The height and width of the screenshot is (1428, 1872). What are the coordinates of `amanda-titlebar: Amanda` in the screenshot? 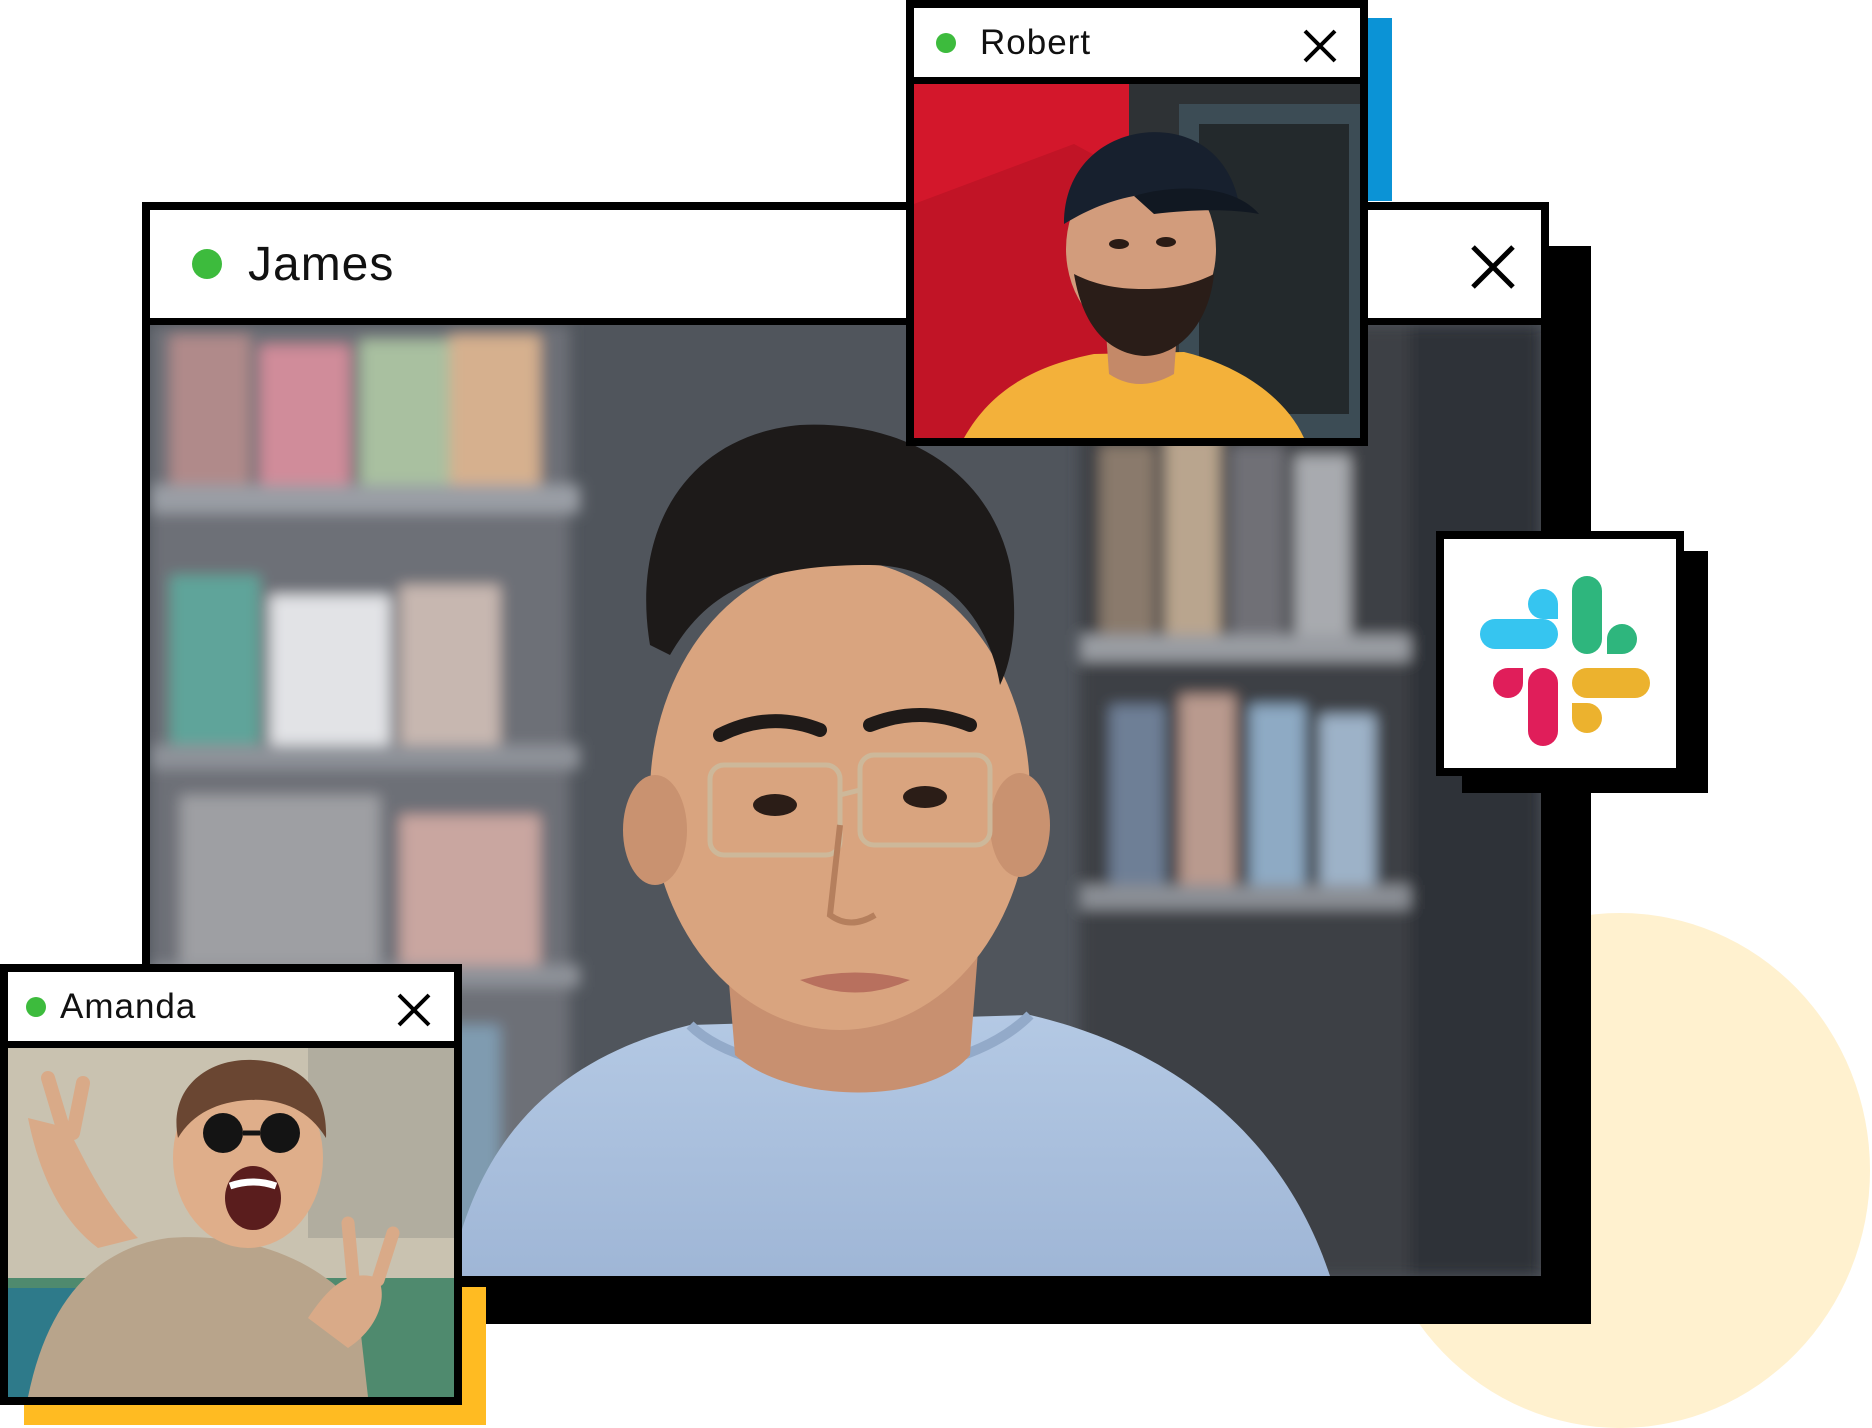 It's located at (231, 1010).